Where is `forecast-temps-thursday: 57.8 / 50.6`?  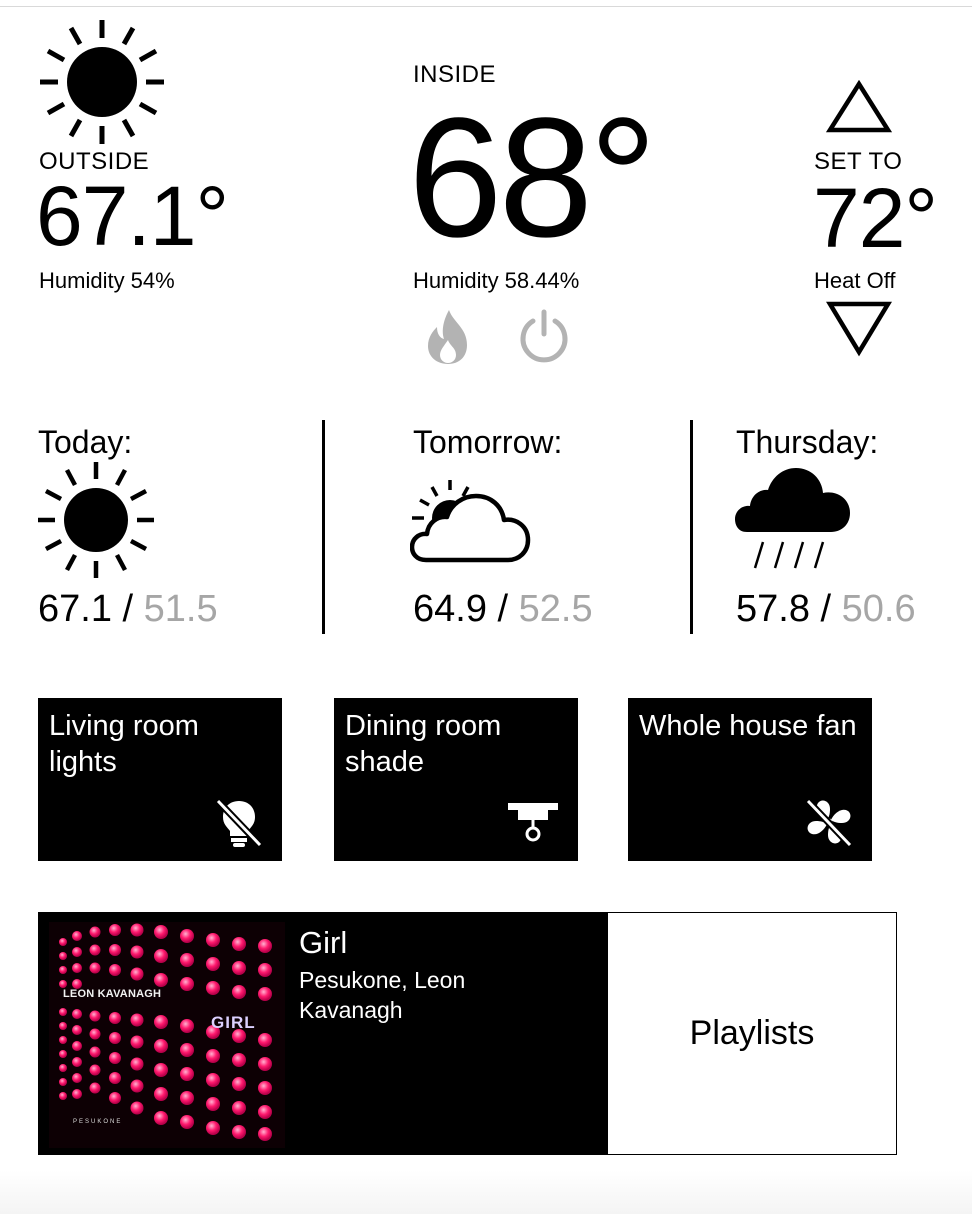
forecast-temps-thursday: 57.8 / 50.6 is located at coordinates (826, 609).